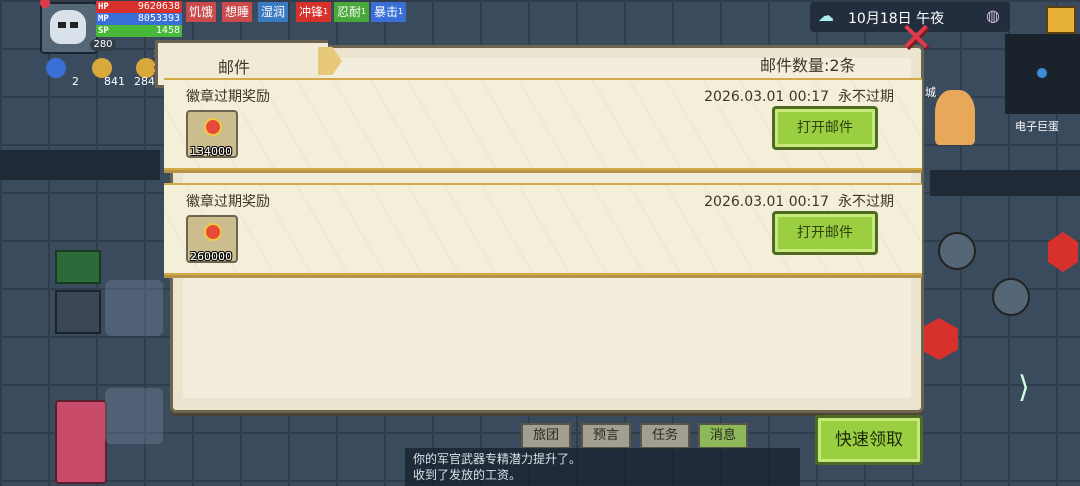 This screenshot has width=1080, height=486. Describe the element at coordinates (957, 251) in the screenshot. I see `target-icon` at that location.